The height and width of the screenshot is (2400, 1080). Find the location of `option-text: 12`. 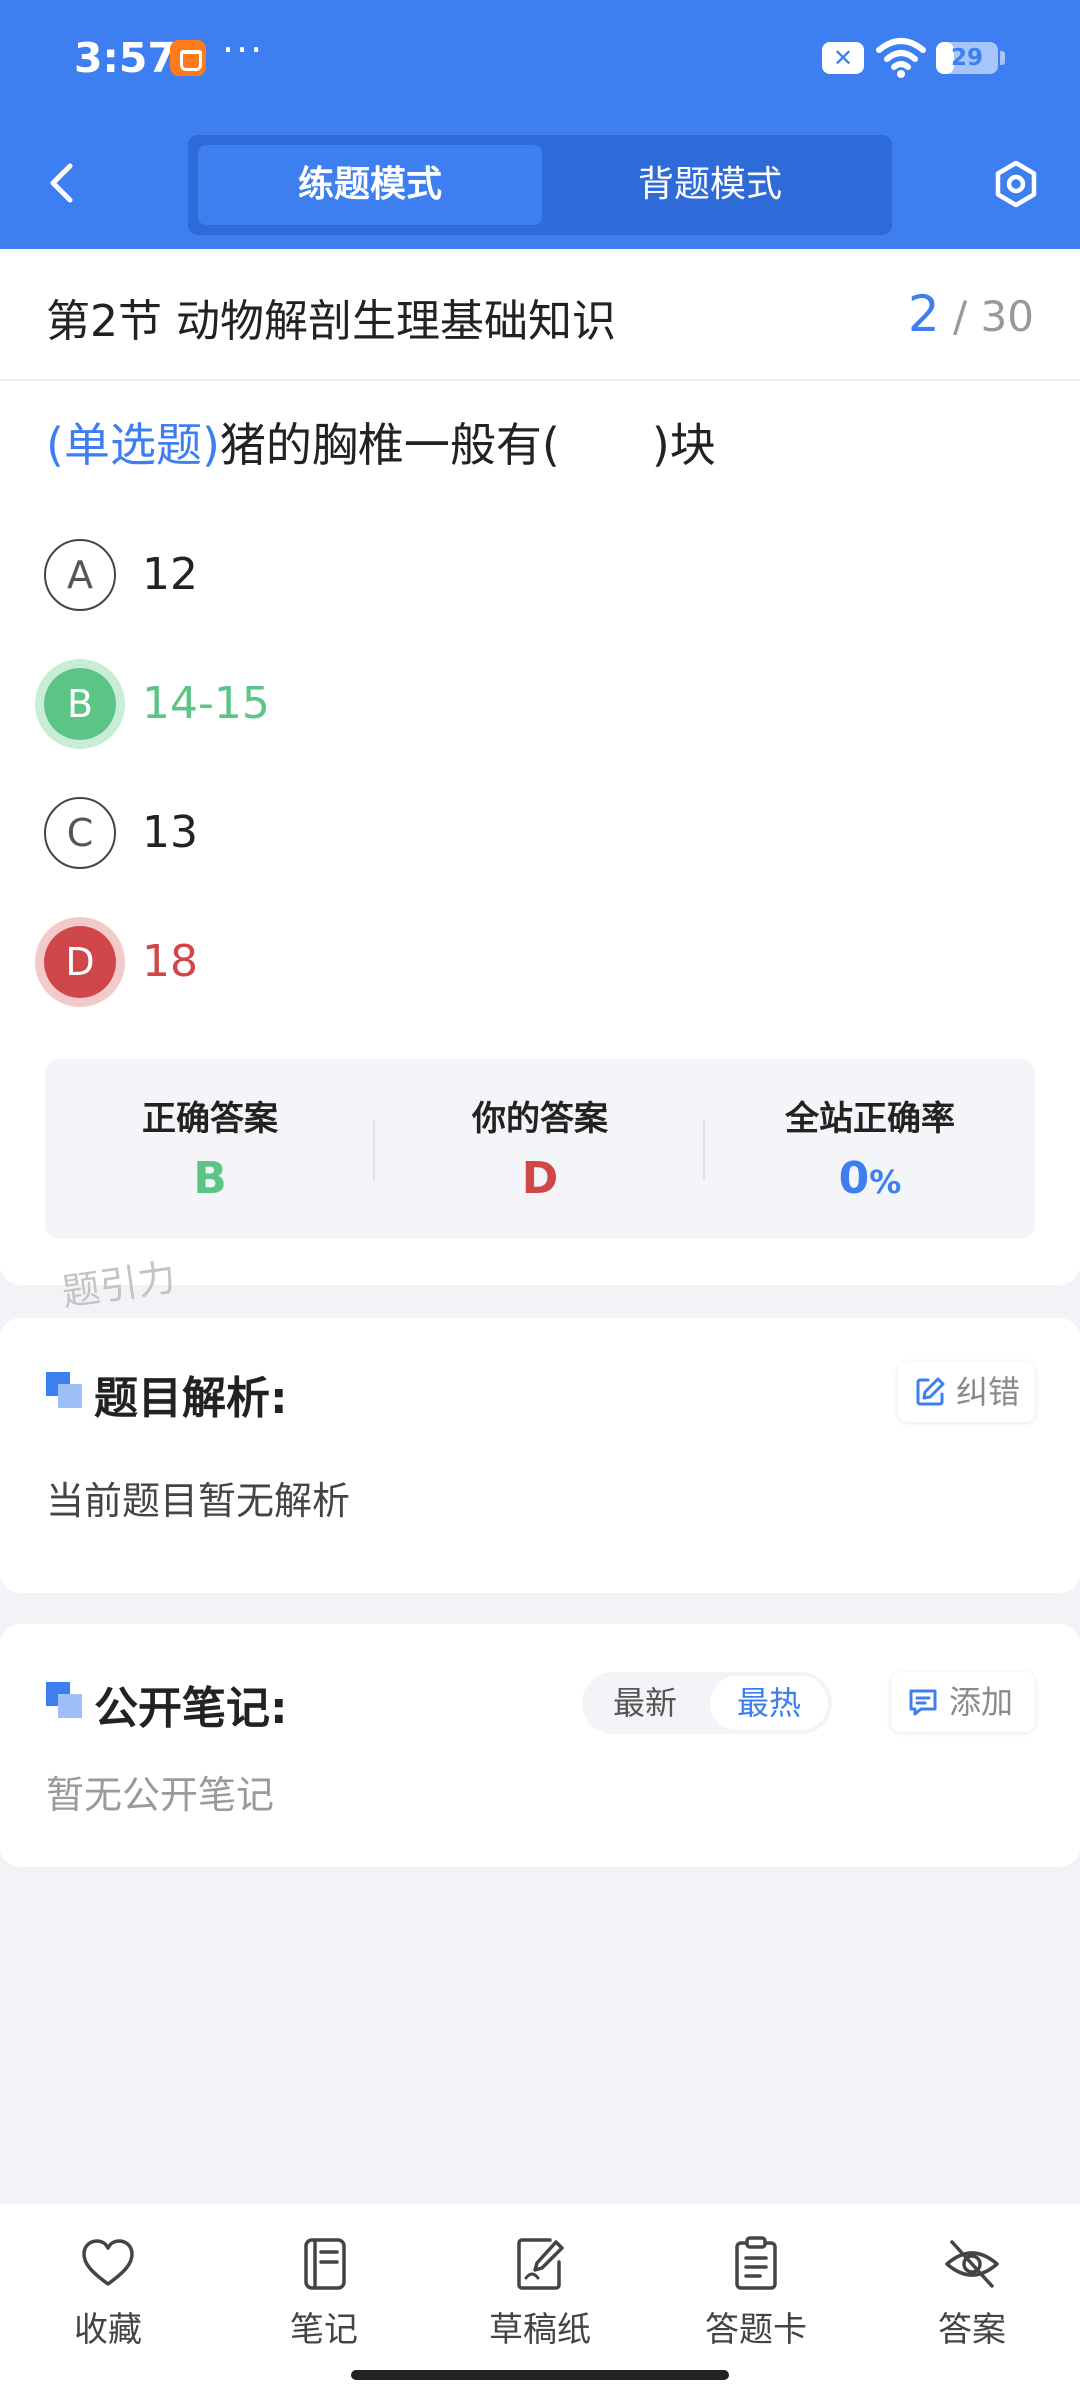

option-text: 12 is located at coordinates (170, 574).